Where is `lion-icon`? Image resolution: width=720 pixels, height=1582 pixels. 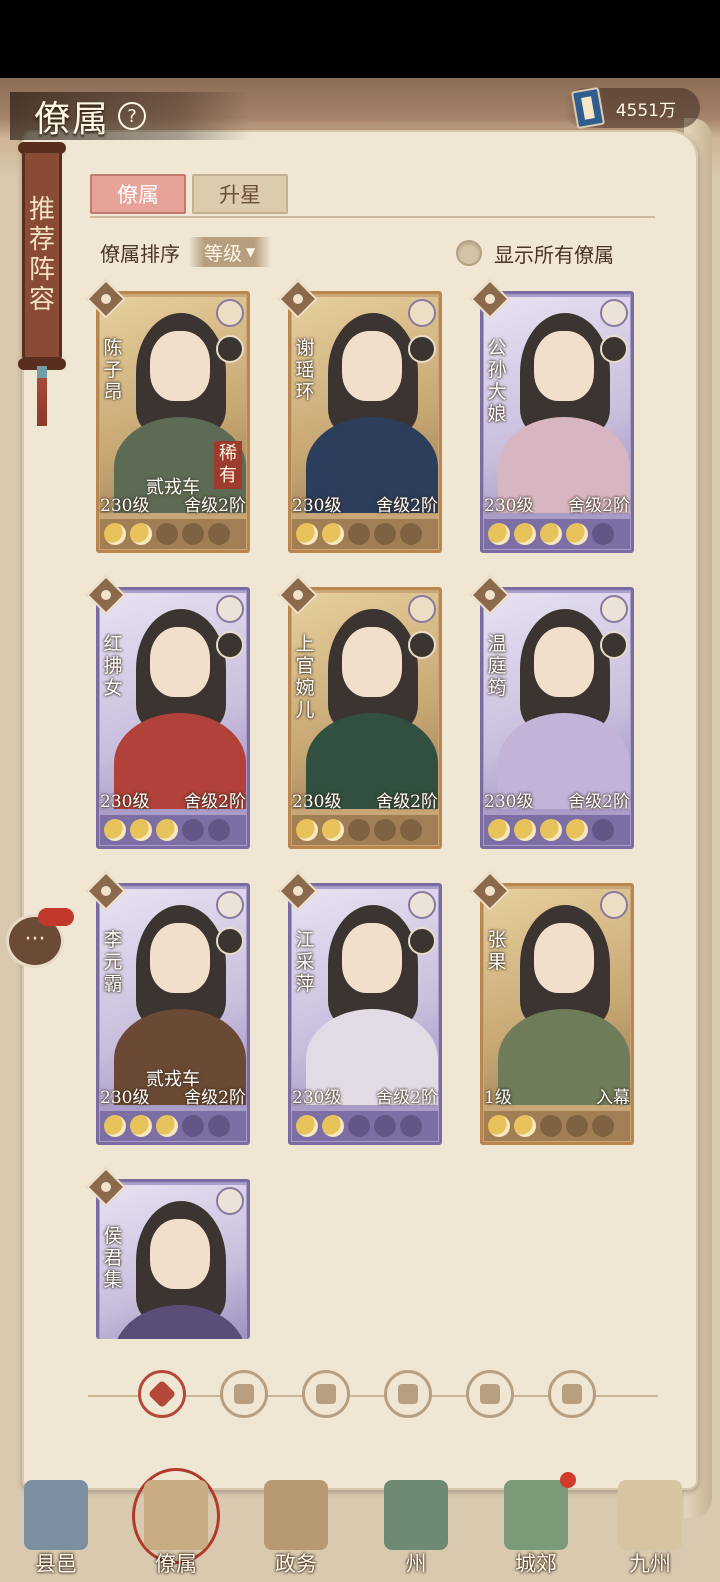 lion-icon is located at coordinates (490, 1394).